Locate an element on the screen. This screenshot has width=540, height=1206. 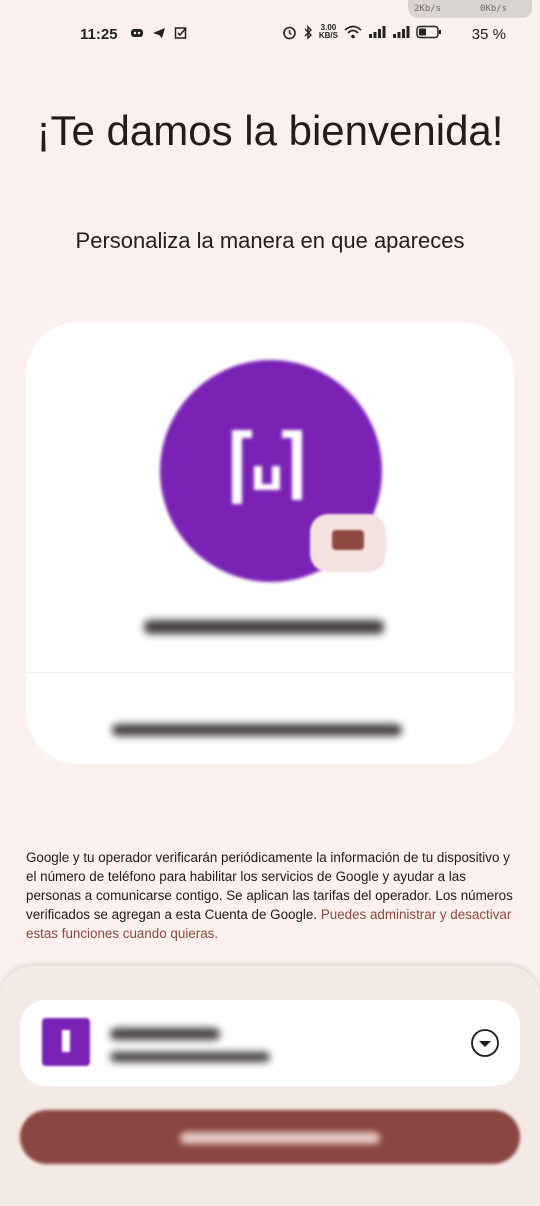
profile-phone-redacted is located at coordinates (257, 730).